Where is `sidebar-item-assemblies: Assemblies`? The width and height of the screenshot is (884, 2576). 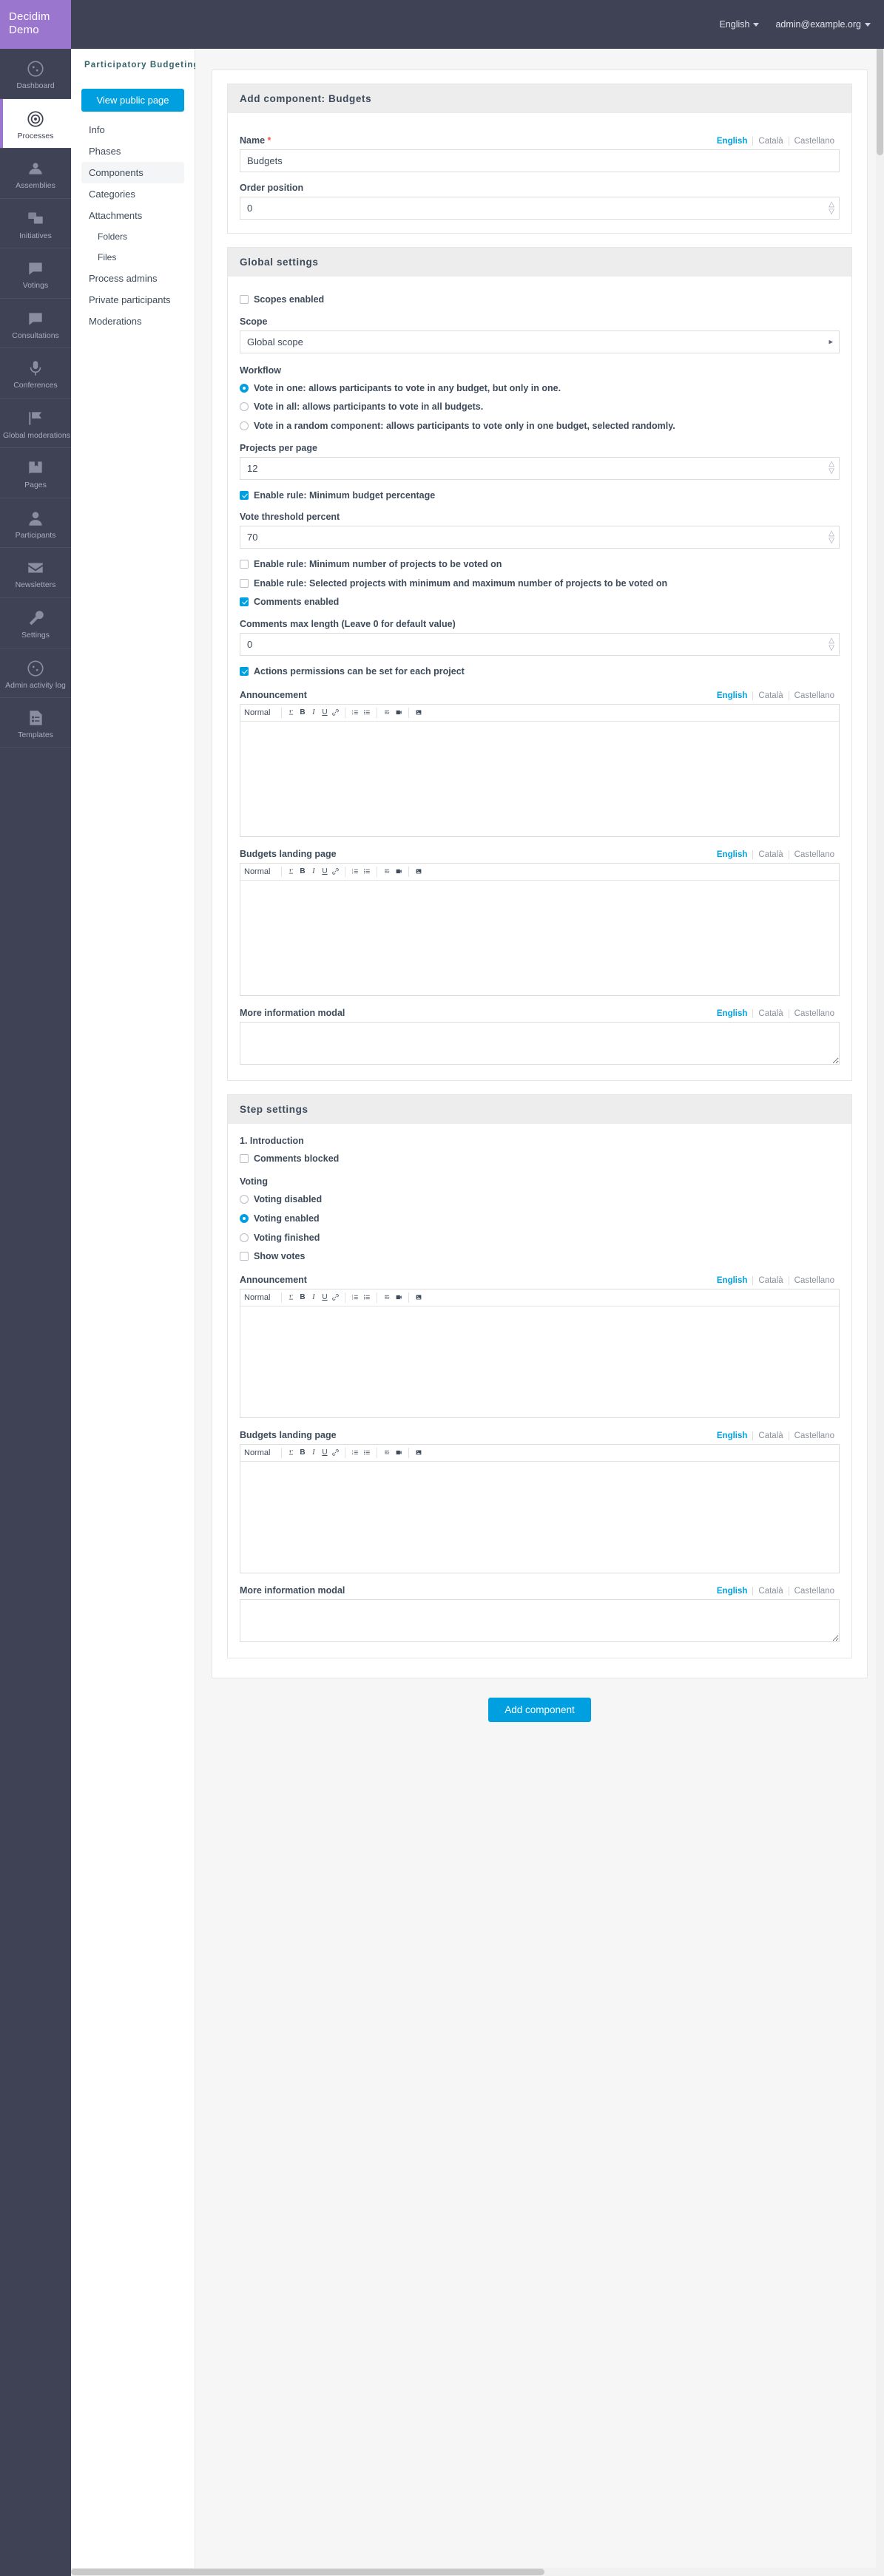 sidebar-item-assemblies: Assemblies is located at coordinates (35, 174).